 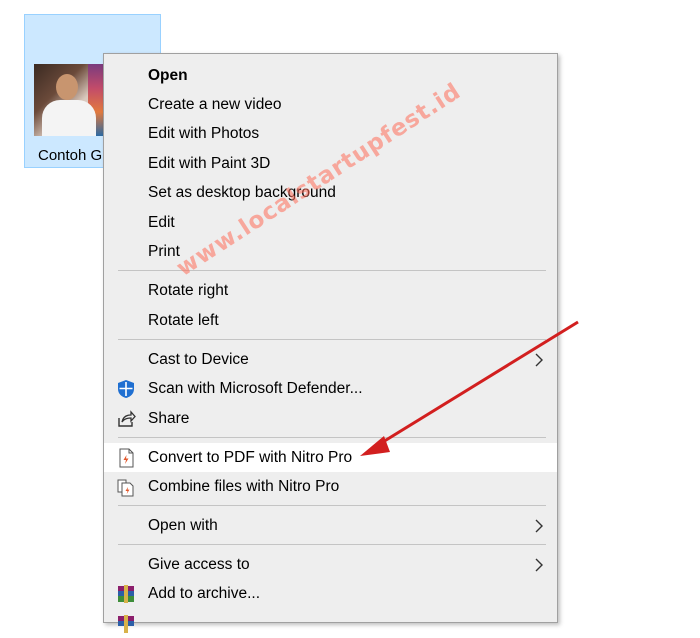 What do you see at coordinates (330, 623) in the screenshot?
I see `menu-item-archive-partial` at bounding box center [330, 623].